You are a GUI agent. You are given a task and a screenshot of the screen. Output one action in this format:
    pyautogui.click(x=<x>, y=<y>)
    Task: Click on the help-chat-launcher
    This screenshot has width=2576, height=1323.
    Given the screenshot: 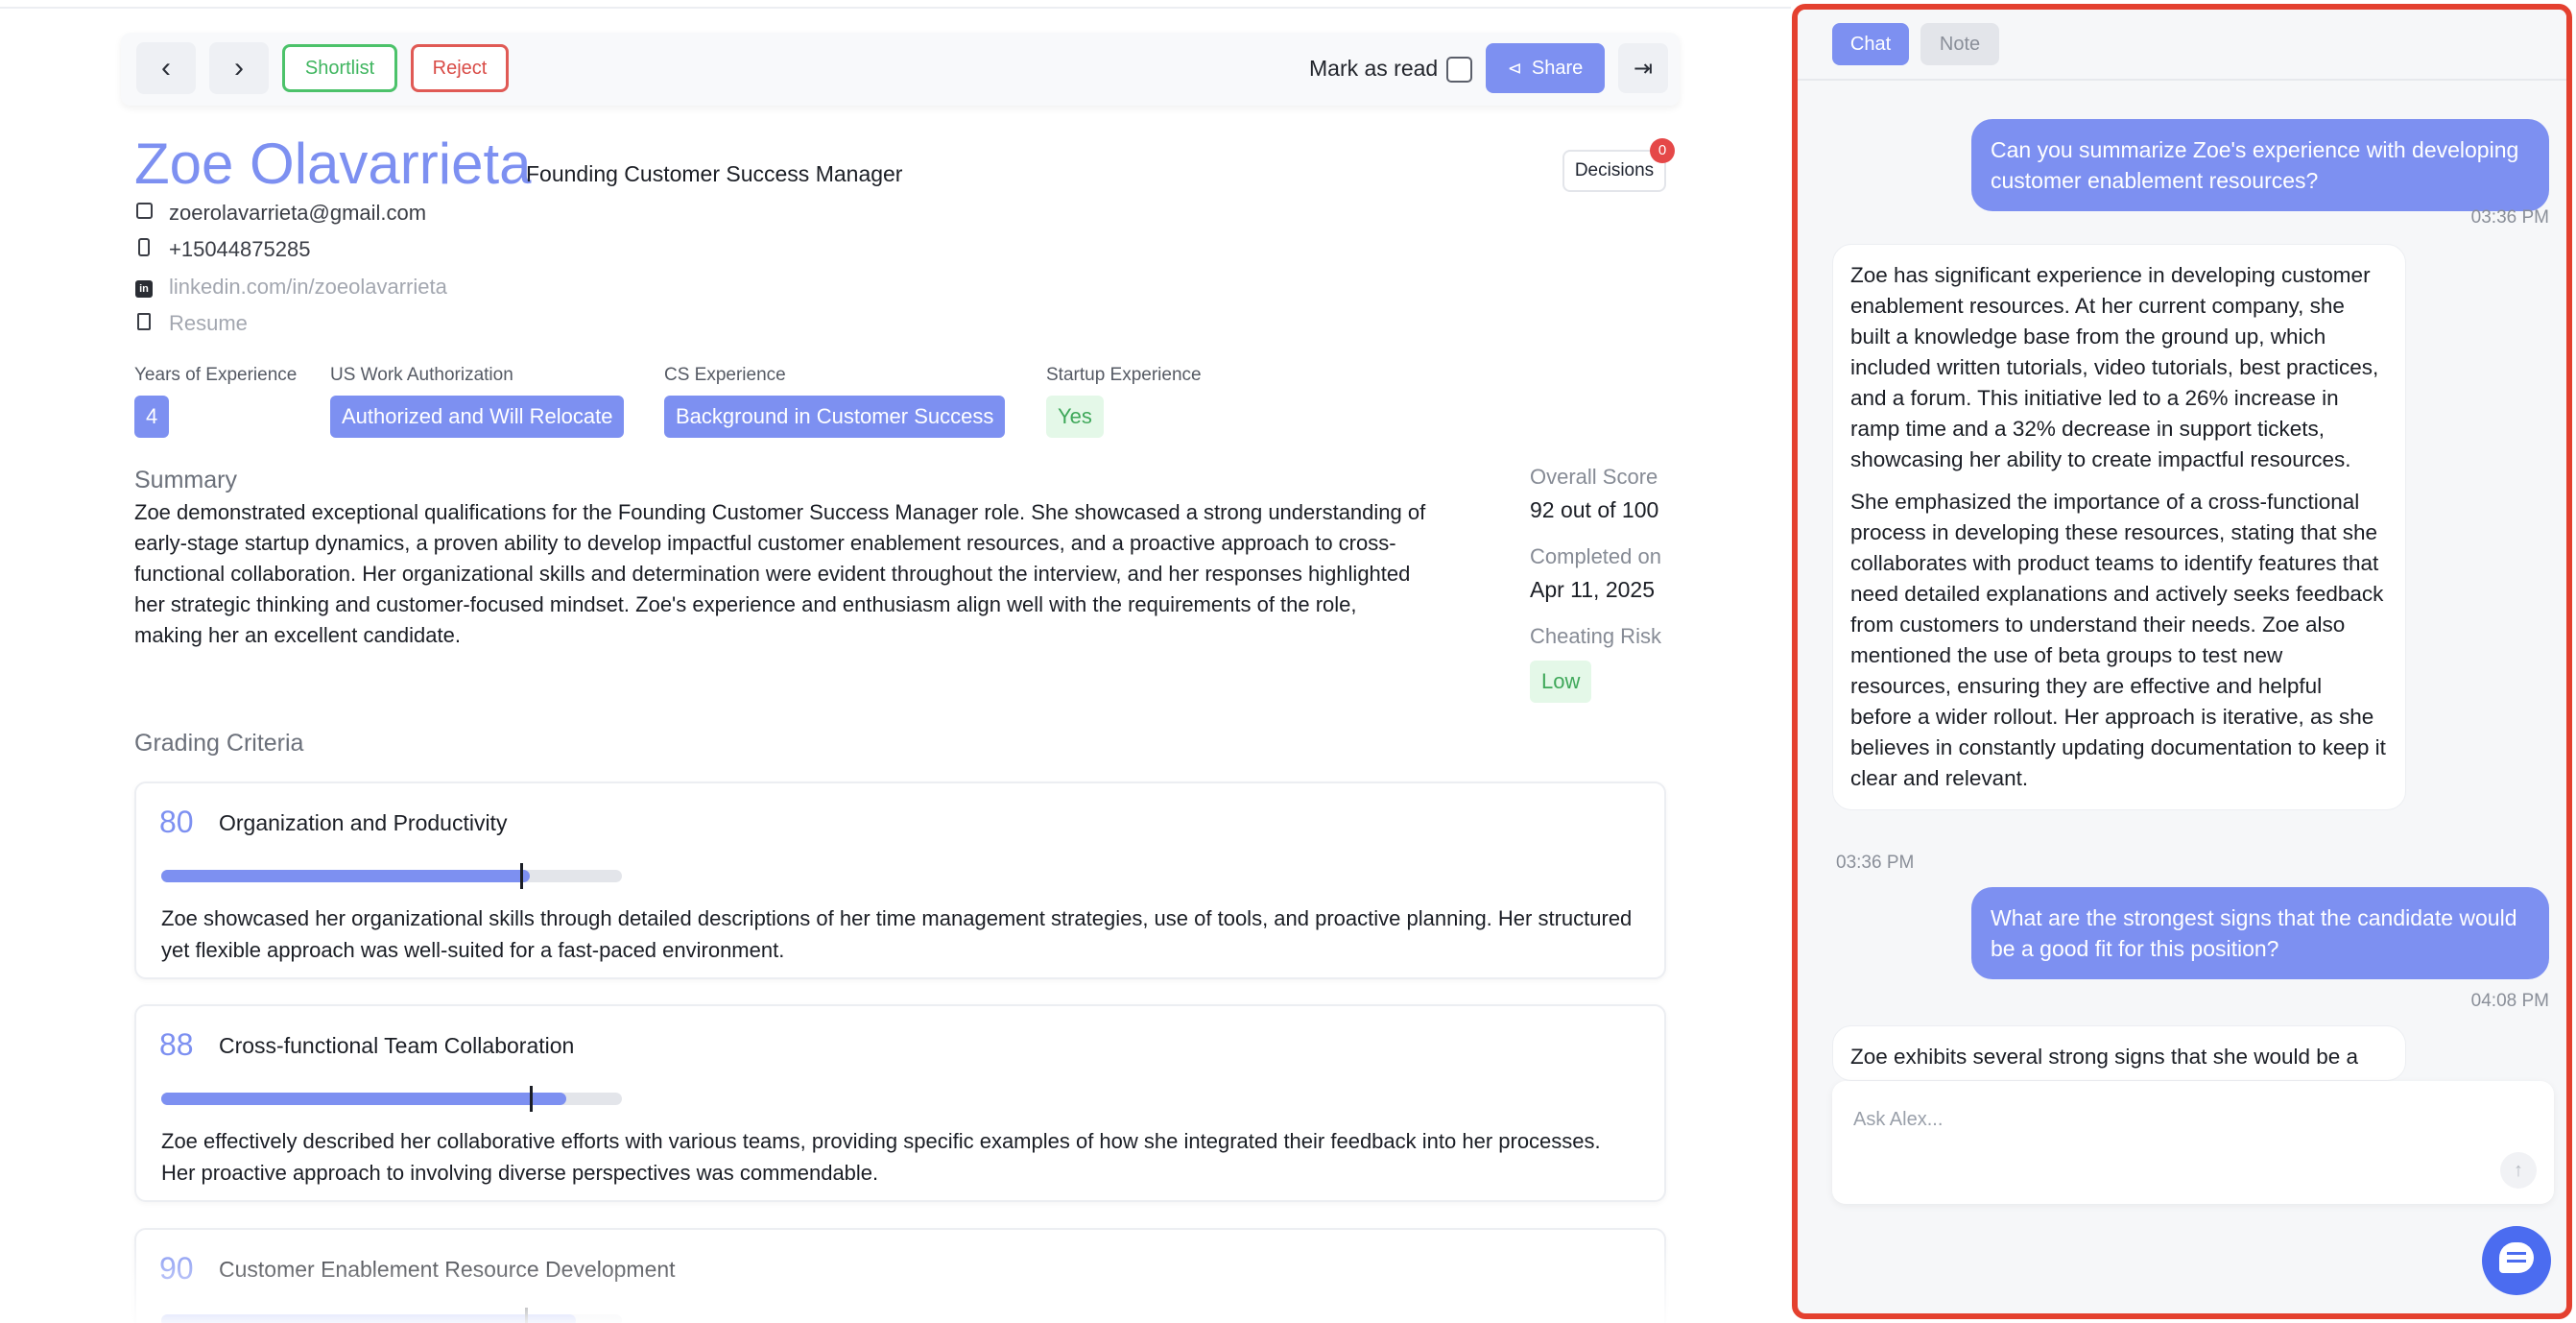 What is the action you would take?
    pyautogui.click(x=2516, y=1260)
    